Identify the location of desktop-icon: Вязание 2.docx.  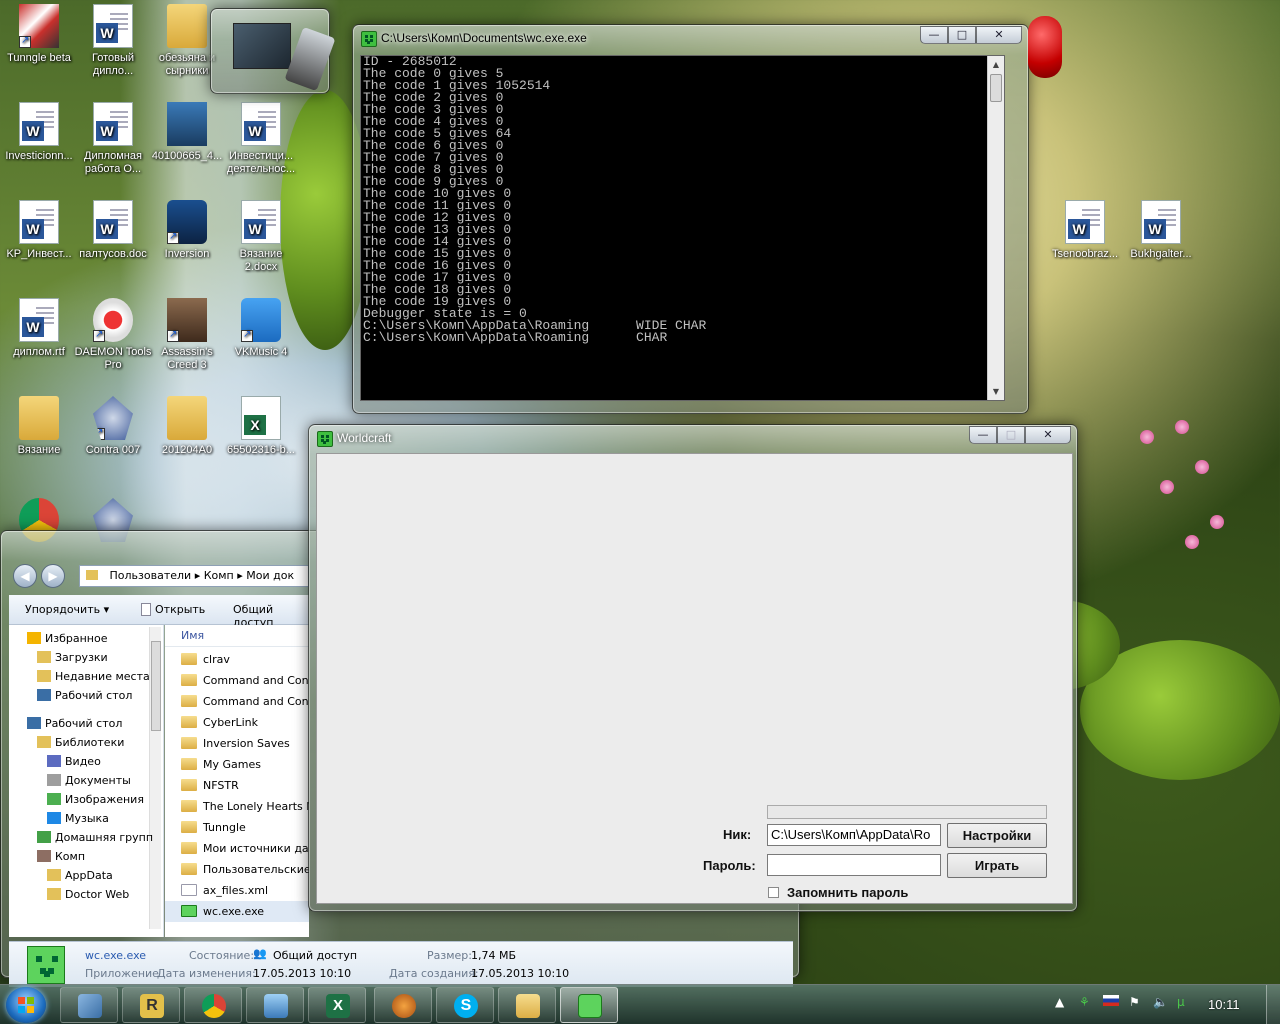
(261, 237).